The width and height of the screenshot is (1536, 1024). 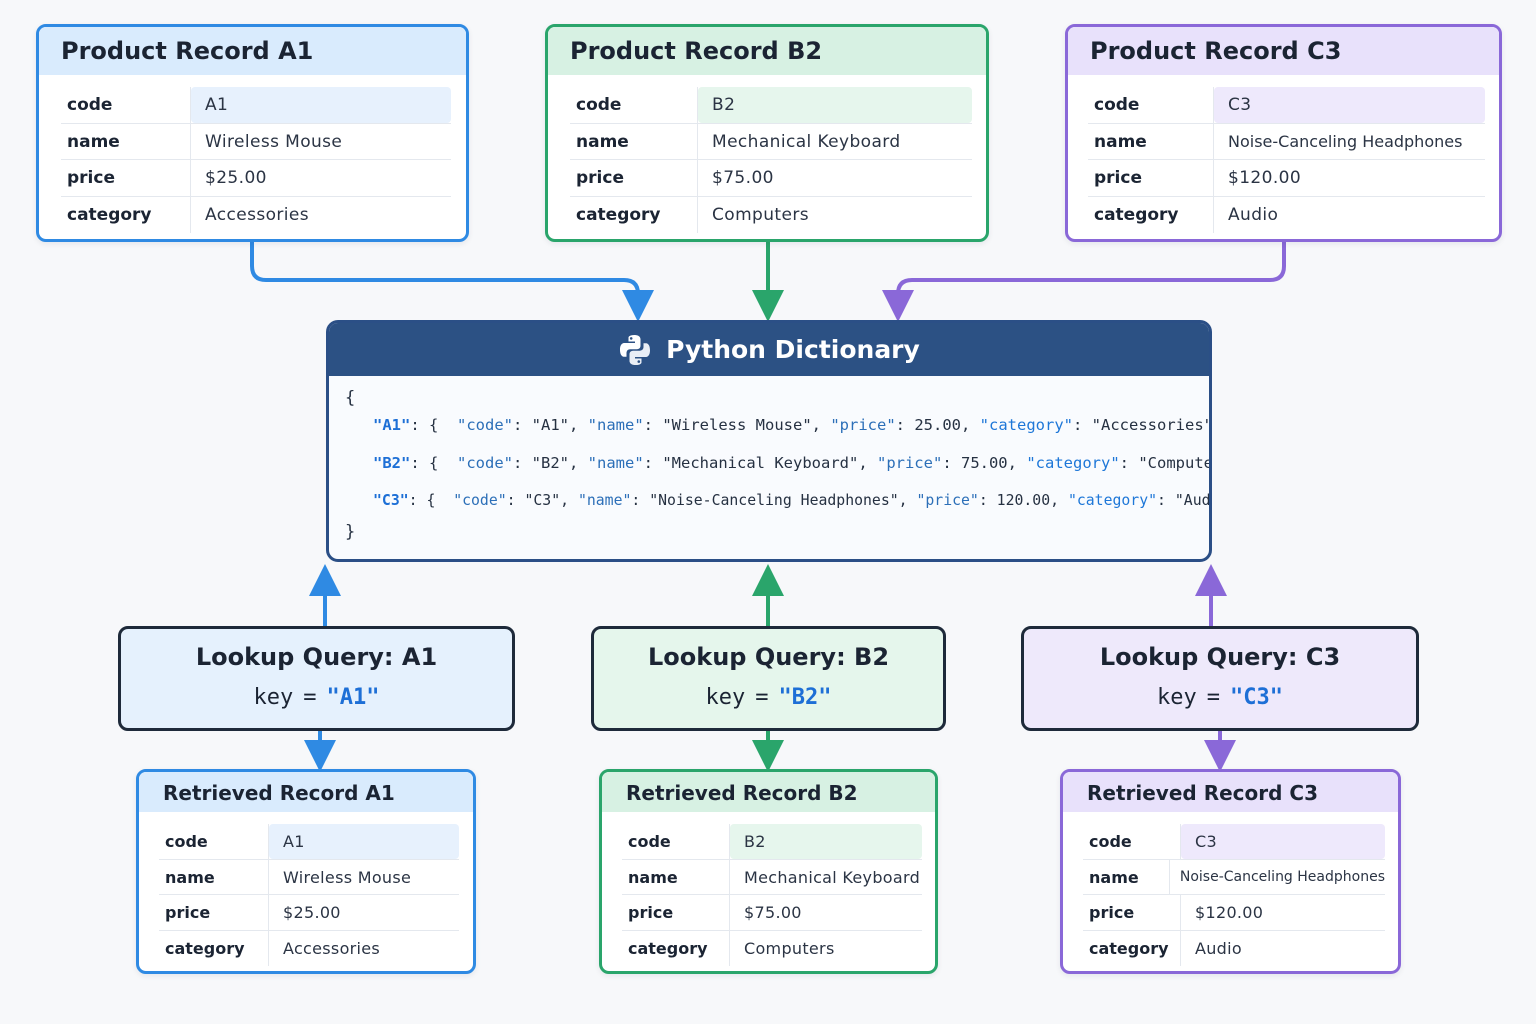 I want to click on dictionary-header: Python Dictionary, so click(x=769, y=349).